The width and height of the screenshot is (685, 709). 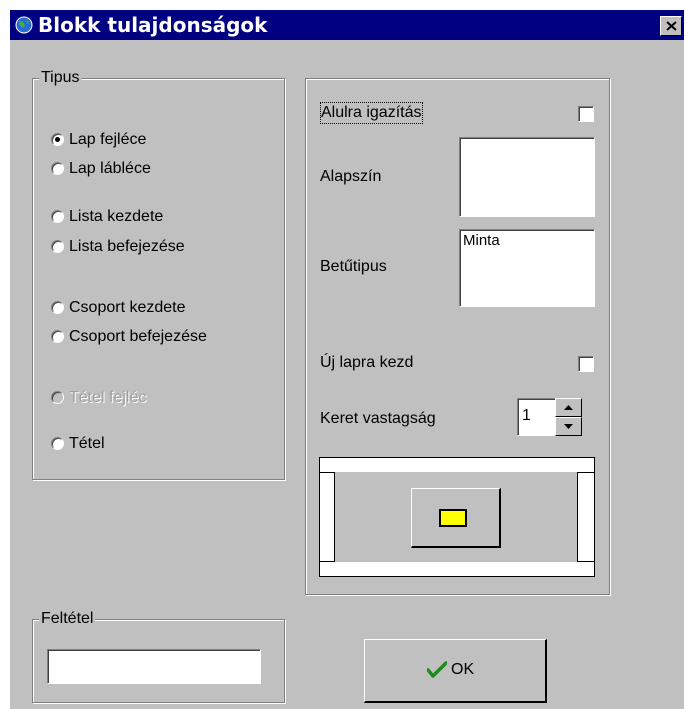 I want to click on radio-label: Tétel fejléc, so click(x=108, y=397).